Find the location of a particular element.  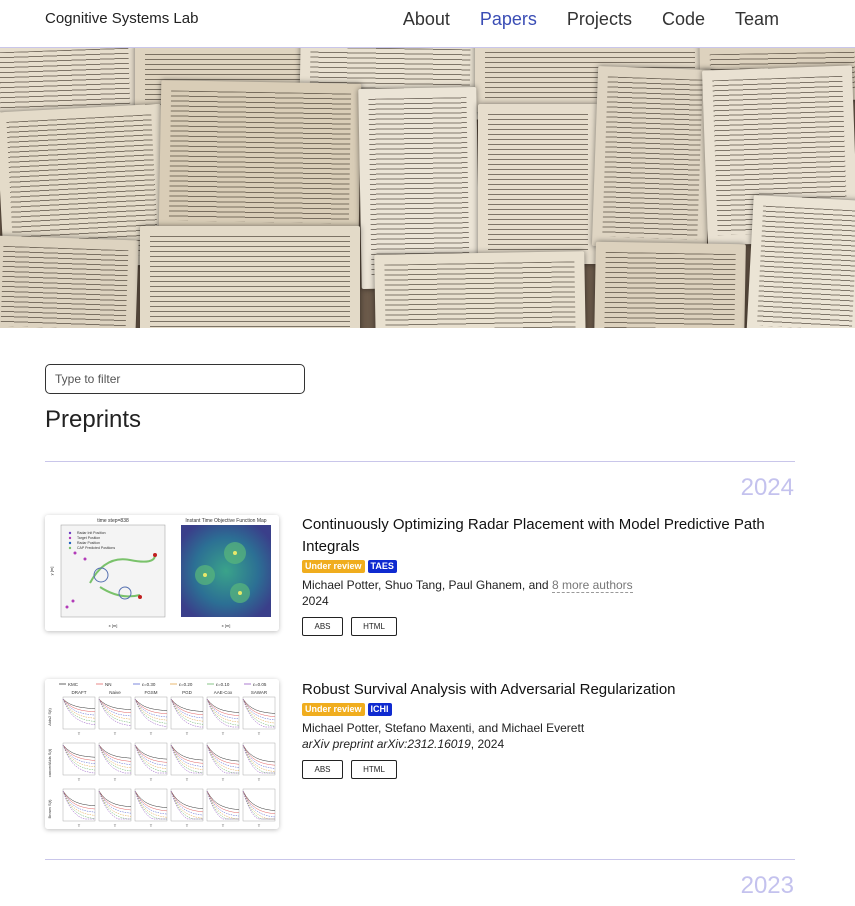

legend-label: ε=0.05 is located at coordinates (260, 684).